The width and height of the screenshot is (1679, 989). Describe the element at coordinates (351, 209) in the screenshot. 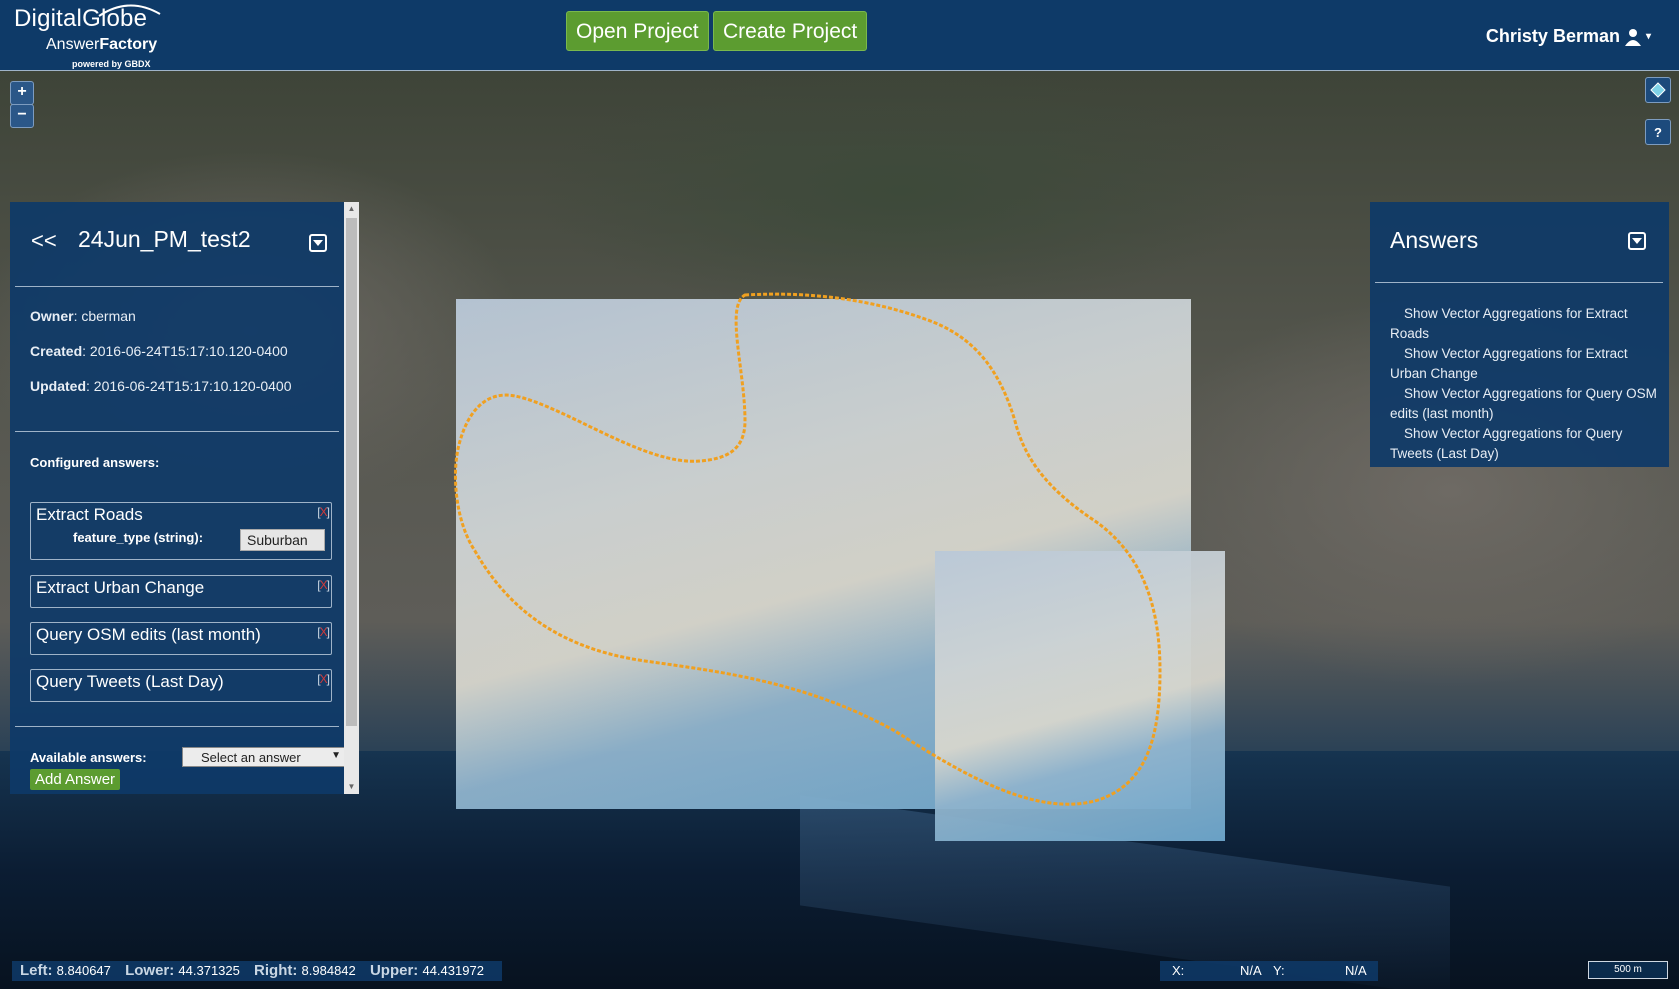

I see `scroll-up-arrow-icon: ▲` at that location.